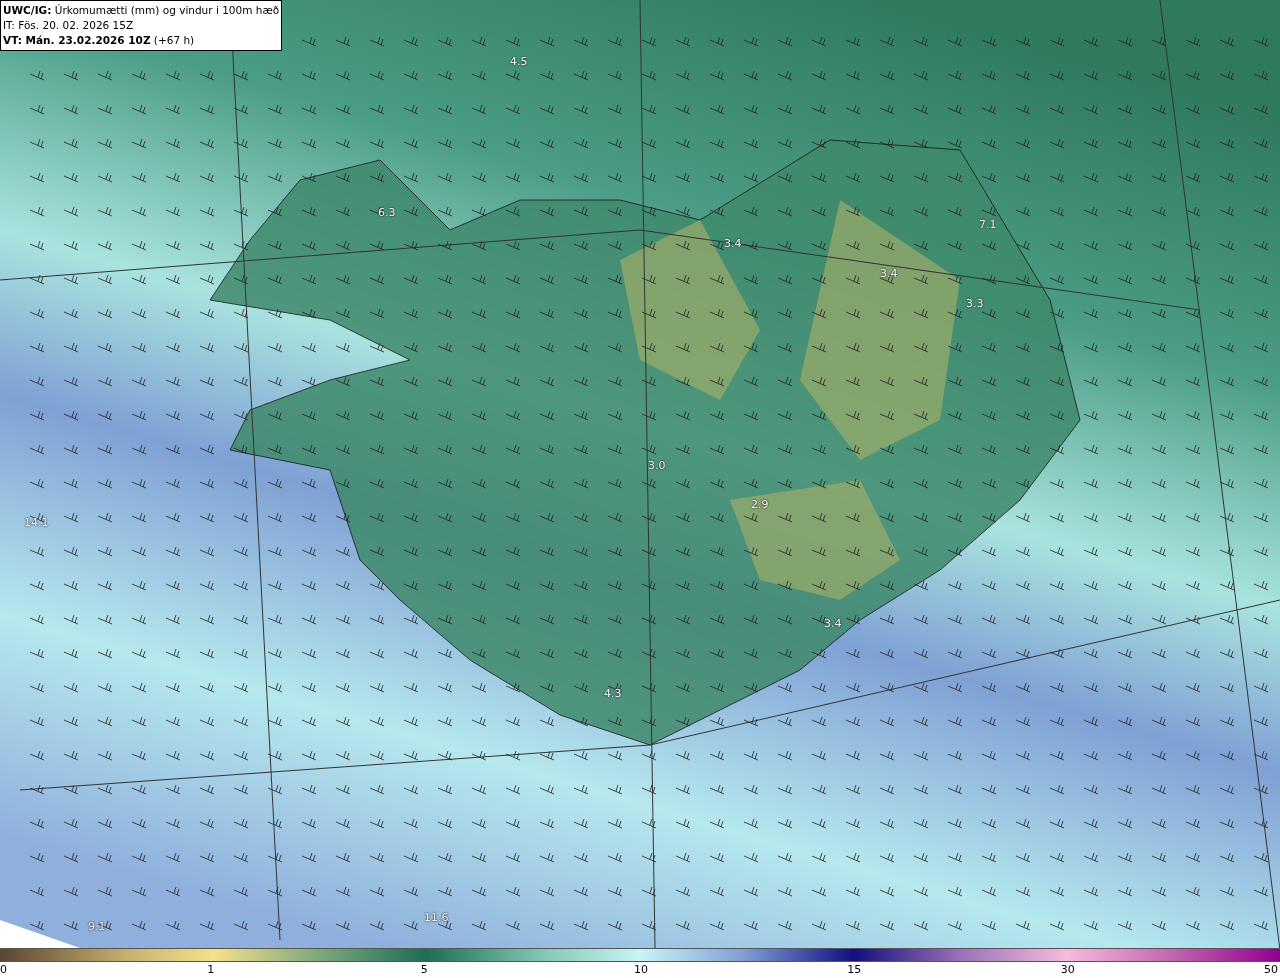 This screenshot has height=978, width=1280. Describe the element at coordinates (436, 917) in the screenshot. I see `map-value-label: 11.6` at that location.